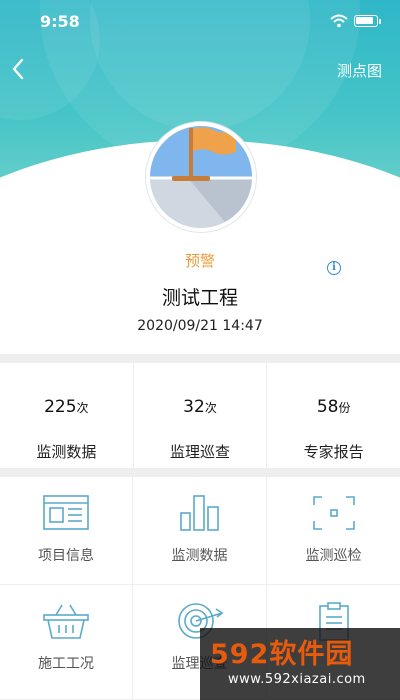 The height and width of the screenshot is (700, 400). Describe the element at coordinates (333, 513) in the screenshot. I see `scan-frame-icon` at that location.